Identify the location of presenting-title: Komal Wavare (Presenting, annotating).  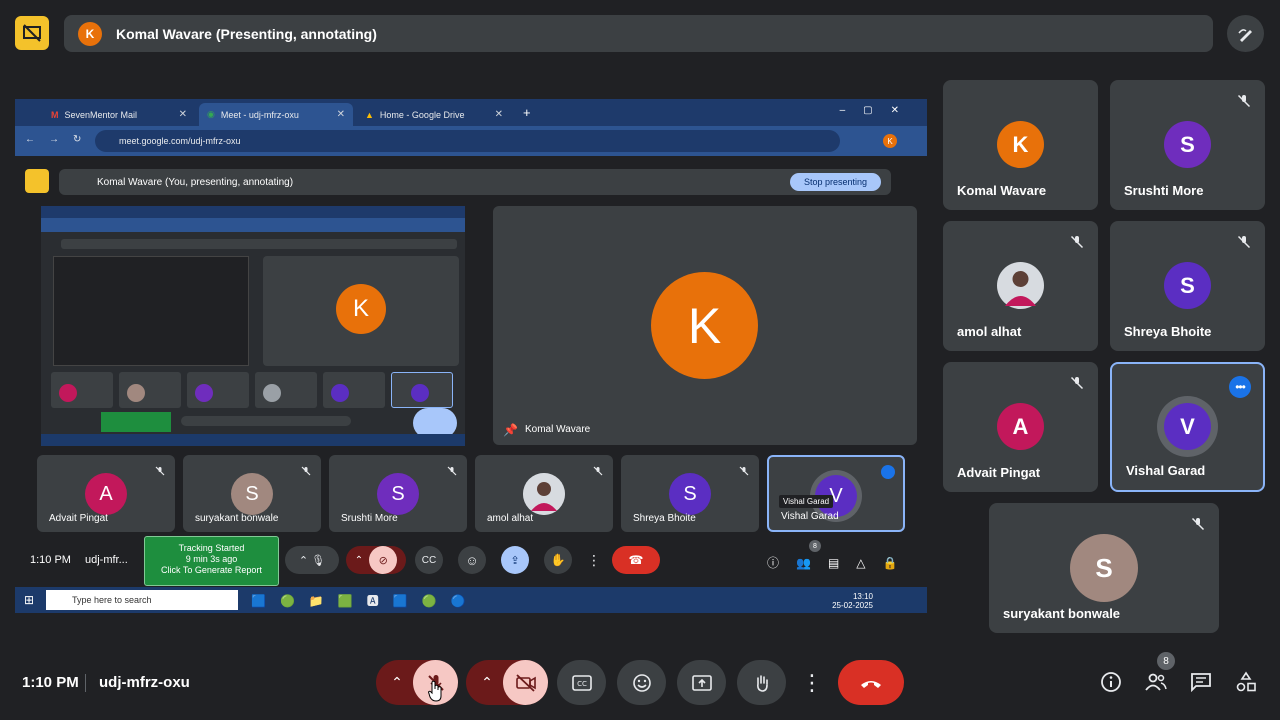
(246, 33).